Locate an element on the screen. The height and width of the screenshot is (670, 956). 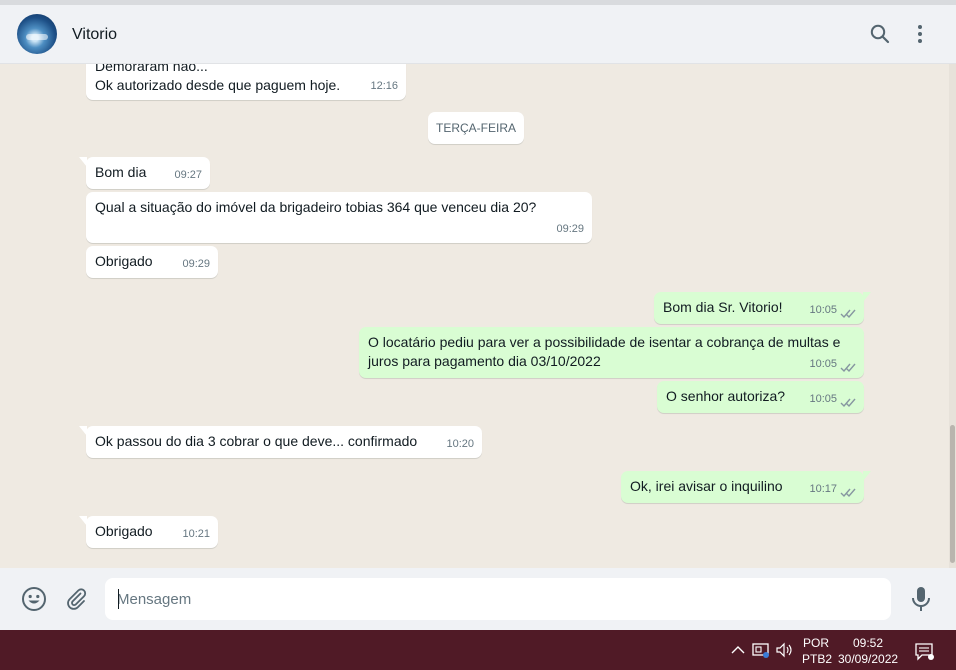
message-outgoing: O senhor autoriza? 10:05 is located at coordinates (760, 397).